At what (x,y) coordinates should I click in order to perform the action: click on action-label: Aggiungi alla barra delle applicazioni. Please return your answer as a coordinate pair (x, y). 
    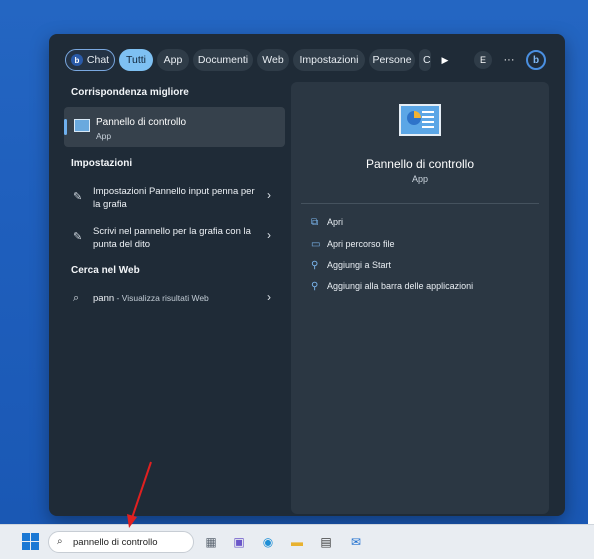
    Looking at the image, I should click on (400, 286).